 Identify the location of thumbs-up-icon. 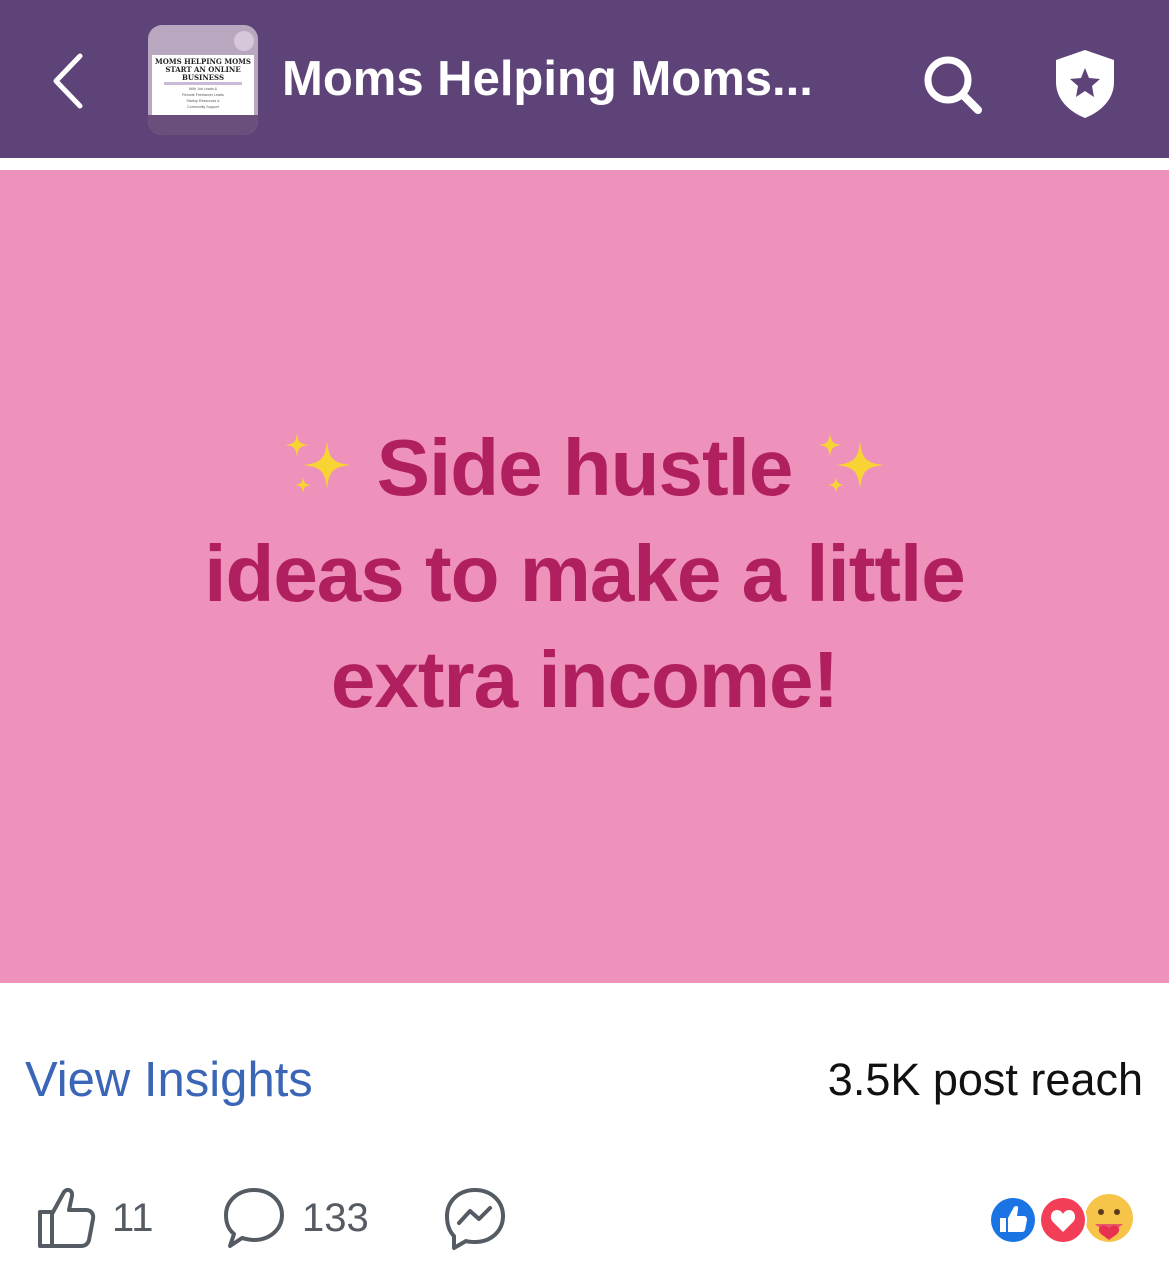
(67, 1217).